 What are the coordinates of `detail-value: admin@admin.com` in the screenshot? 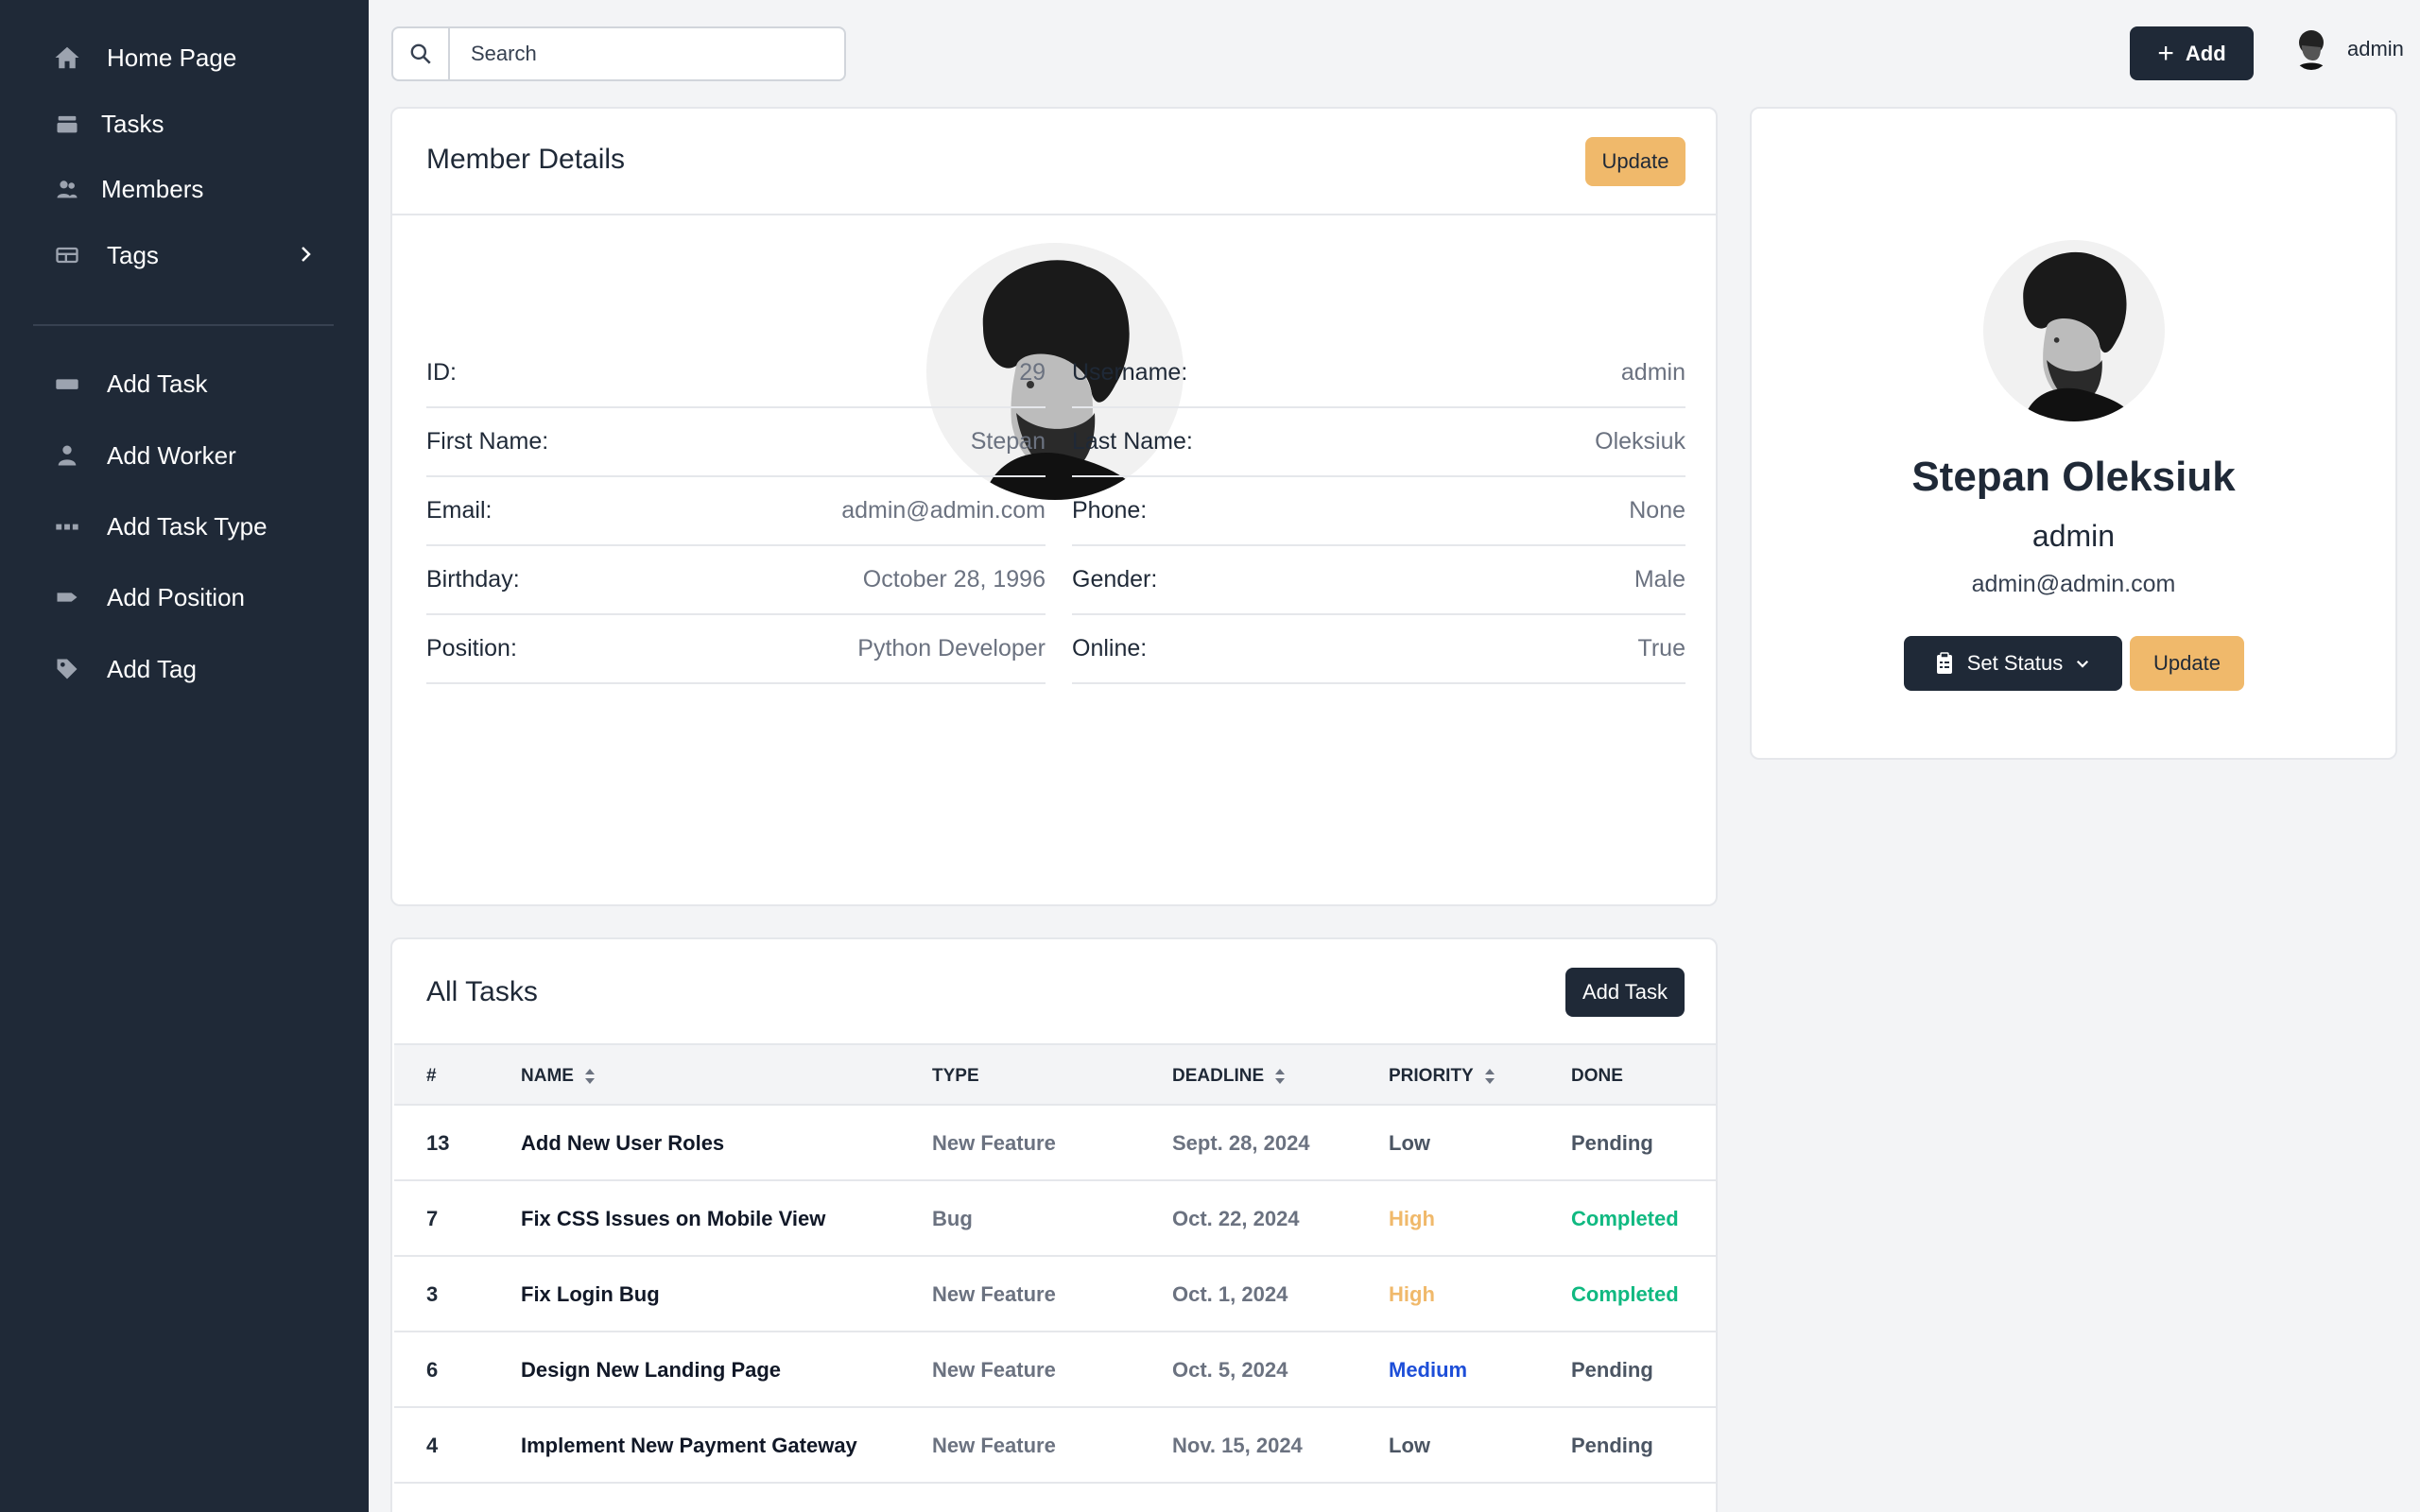 It's located at (943, 510).